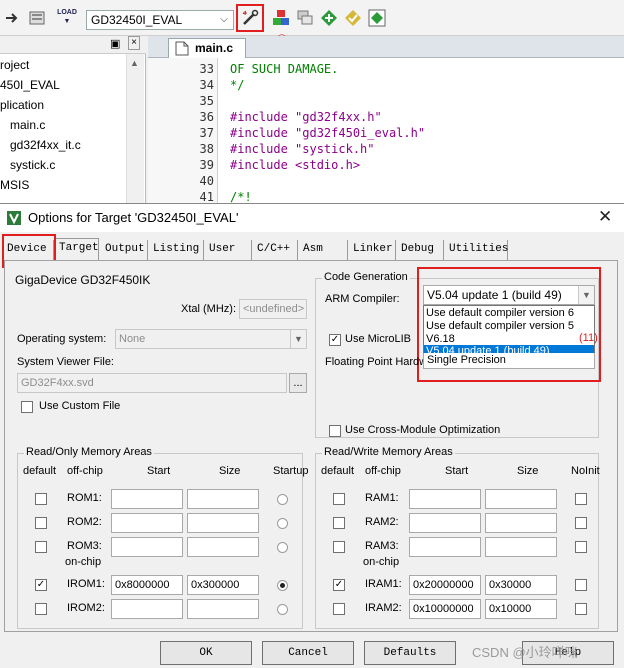 The image size is (624, 668). What do you see at coordinates (421, 250) in the screenshot?
I see `tab-debug: Debug` at bounding box center [421, 250].